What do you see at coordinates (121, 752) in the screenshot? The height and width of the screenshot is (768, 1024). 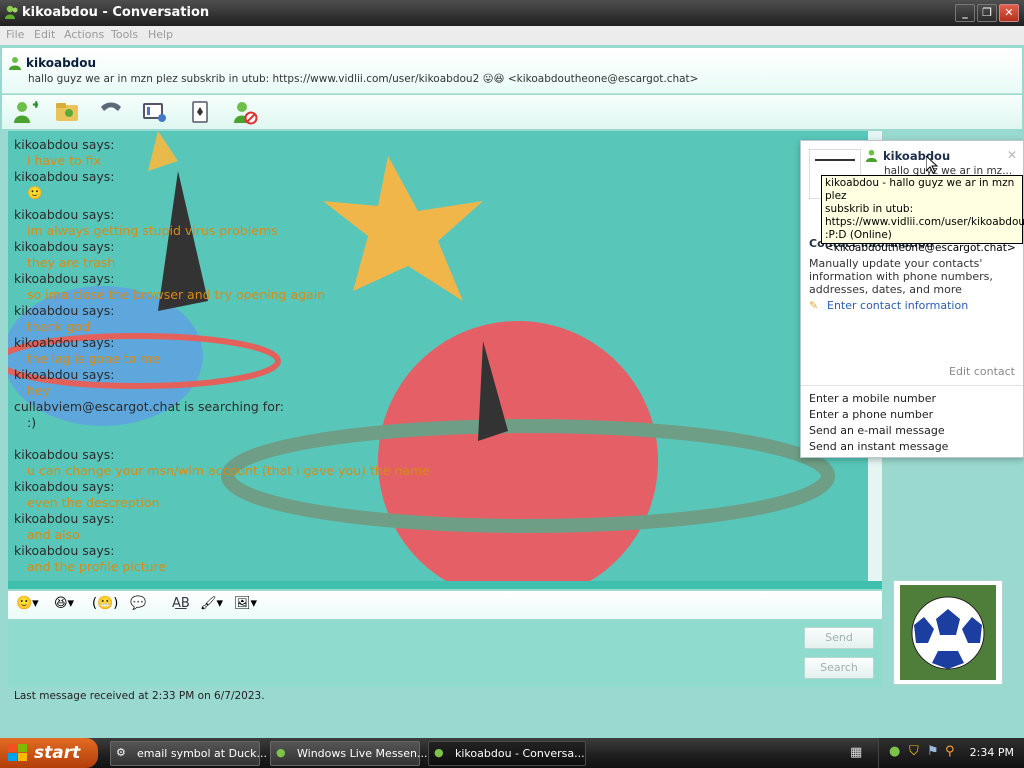 I see `browser-icon: ⚙` at bounding box center [121, 752].